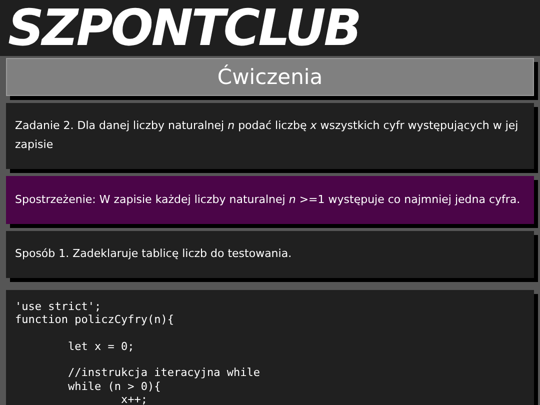  What do you see at coordinates (134, 399) in the screenshot?
I see `code-line: x++;` at bounding box center [134, 399].